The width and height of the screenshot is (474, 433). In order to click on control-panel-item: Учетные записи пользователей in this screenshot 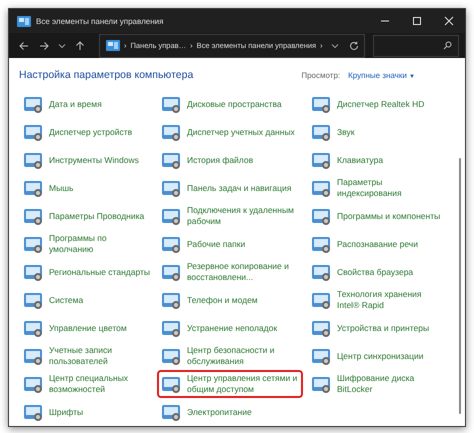, I will do `click(86, 356)`.